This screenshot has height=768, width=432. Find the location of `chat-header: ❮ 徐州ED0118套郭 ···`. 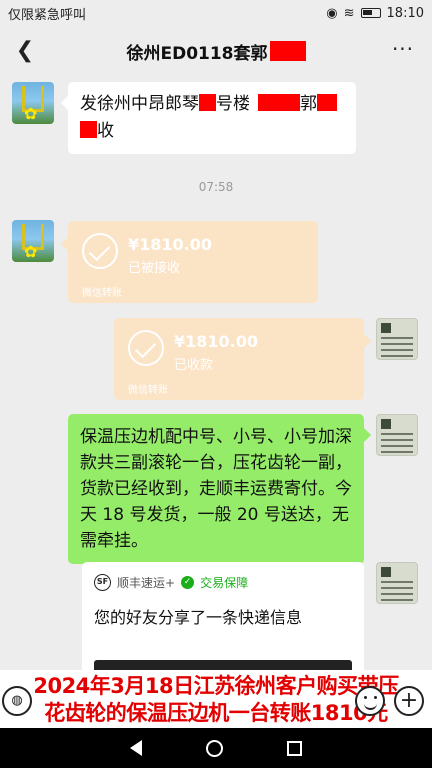

chat-header: ❮ 徐州ED0118套郭 ··· is located at coordinates (216, 51).